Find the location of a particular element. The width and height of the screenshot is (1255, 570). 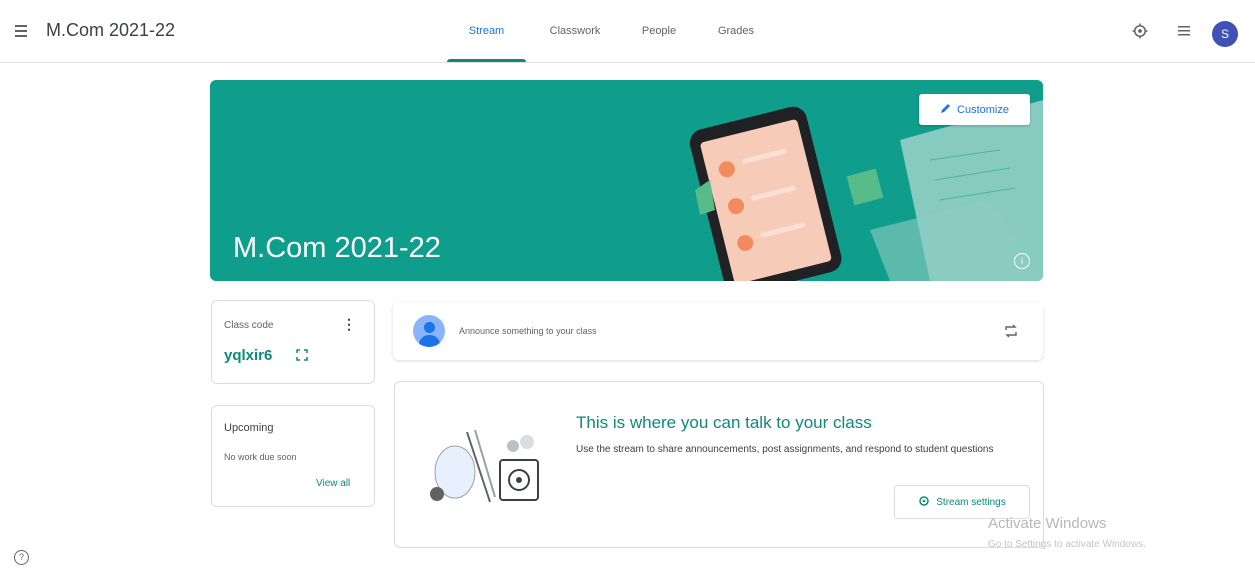

account-avatar: S is located at coordinates (1225, 34).